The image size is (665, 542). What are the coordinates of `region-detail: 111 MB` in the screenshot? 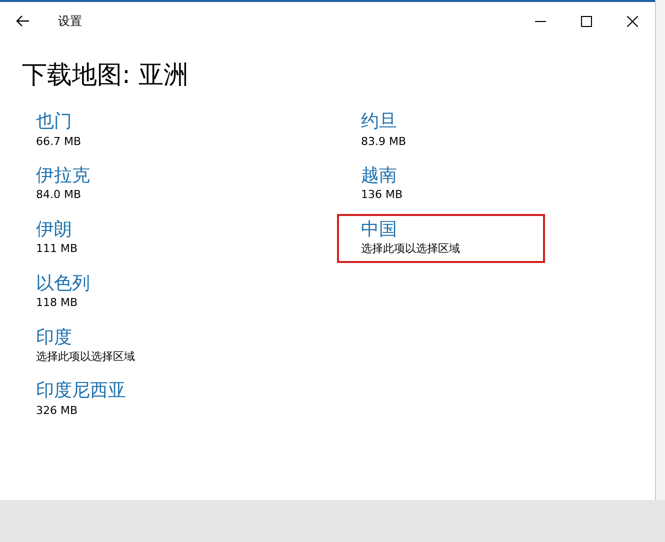 It's located at (57, 249).